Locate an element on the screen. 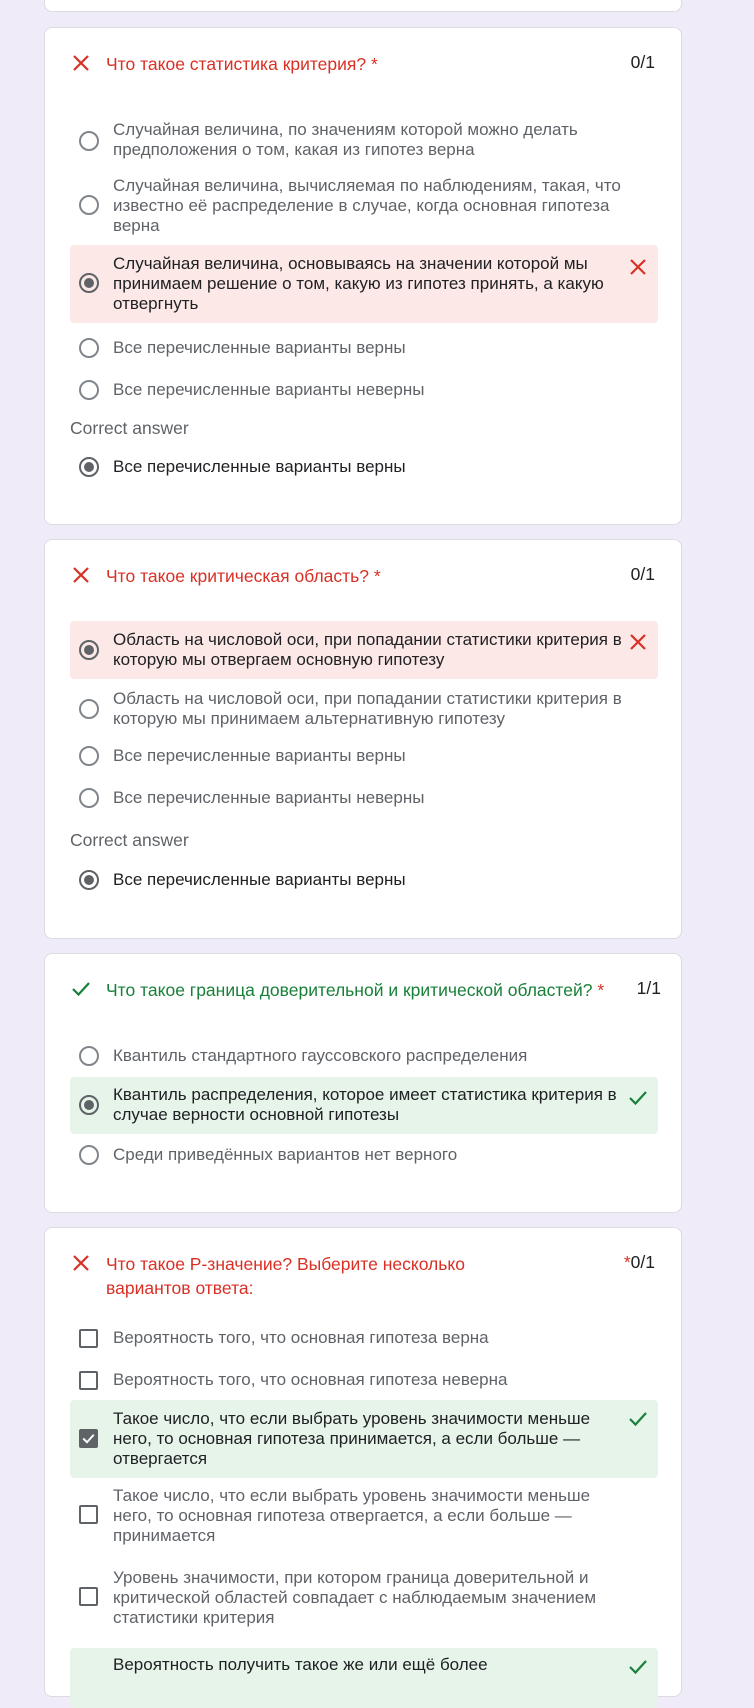  previous-question-card is located at coordinates (363, 6).